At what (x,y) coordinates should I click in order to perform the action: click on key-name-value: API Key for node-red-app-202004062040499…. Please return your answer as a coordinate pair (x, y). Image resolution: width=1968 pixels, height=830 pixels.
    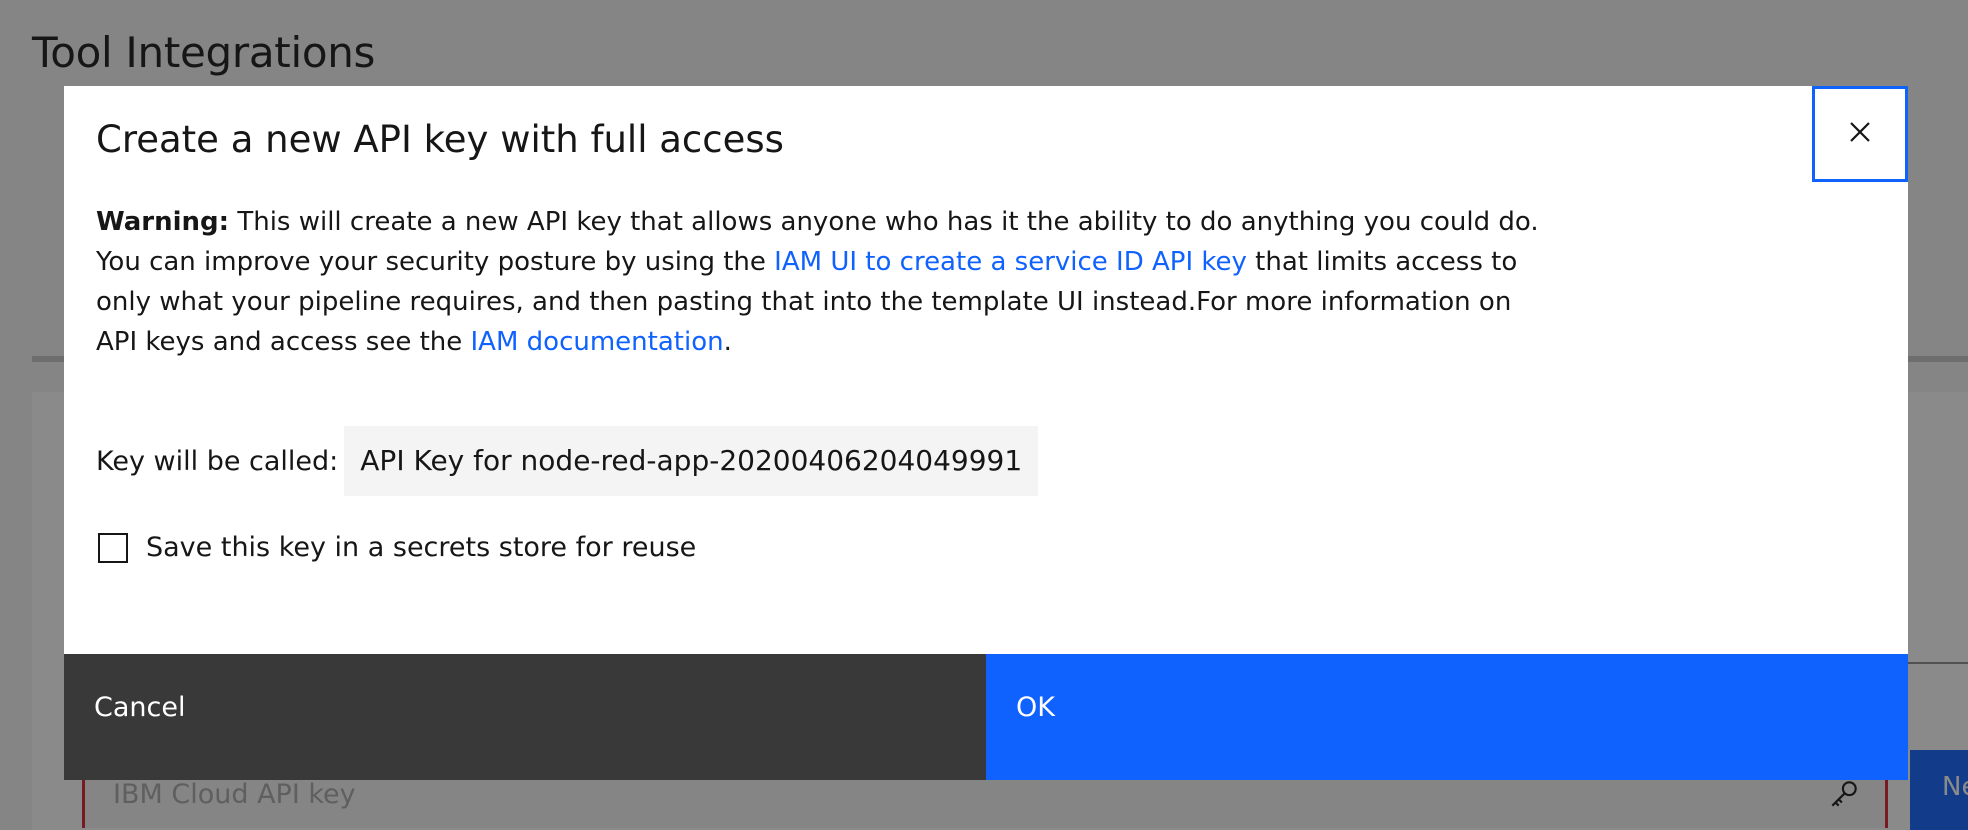
    Looking at the image, I should click on (691, 461).